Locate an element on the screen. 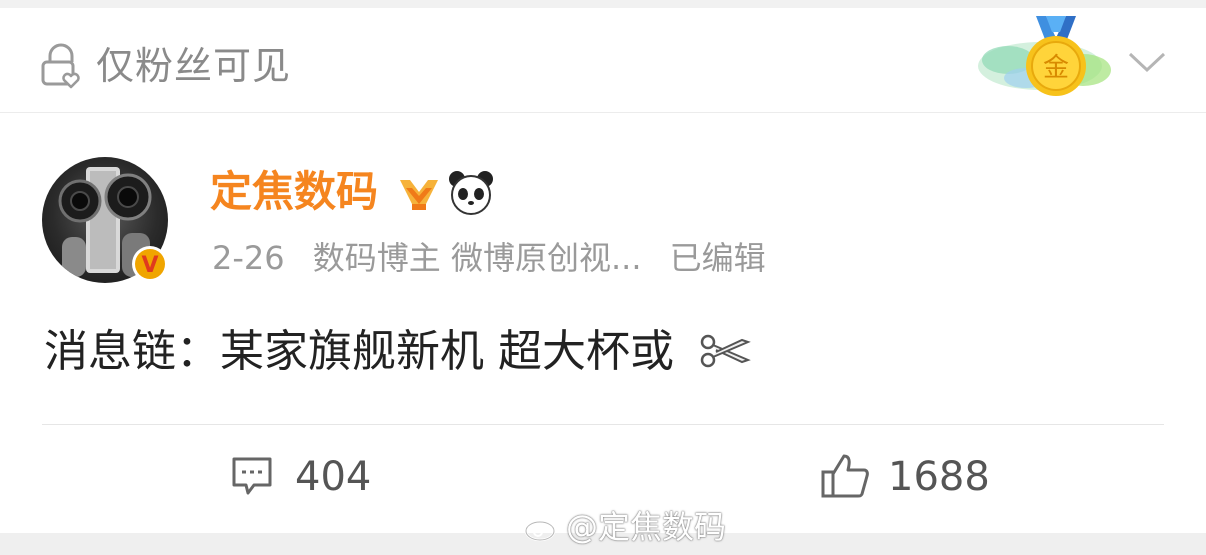 The image size is (1206, 555). comment-icon is located at coordinates (252, 476).